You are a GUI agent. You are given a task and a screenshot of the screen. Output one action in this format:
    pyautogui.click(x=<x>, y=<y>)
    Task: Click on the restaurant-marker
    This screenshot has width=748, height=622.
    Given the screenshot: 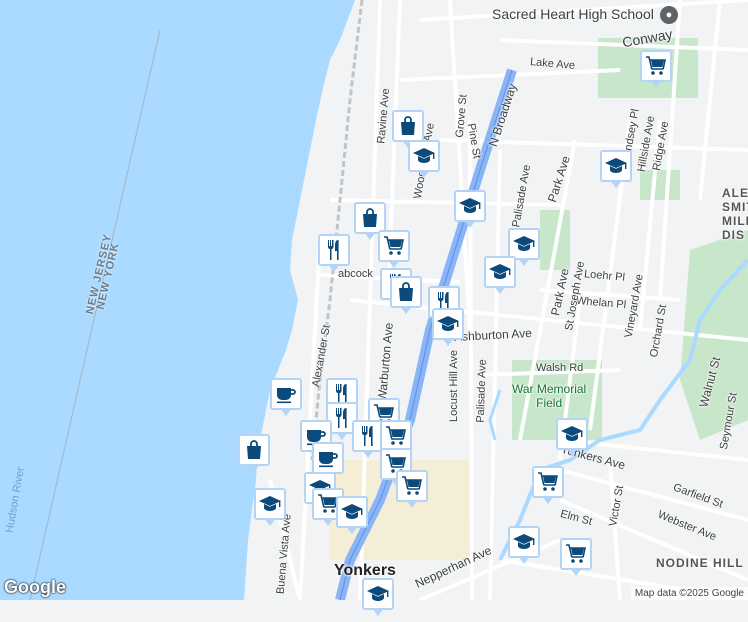 What is the action you would take?
    pyautogui.click(x=334, y=256)
    